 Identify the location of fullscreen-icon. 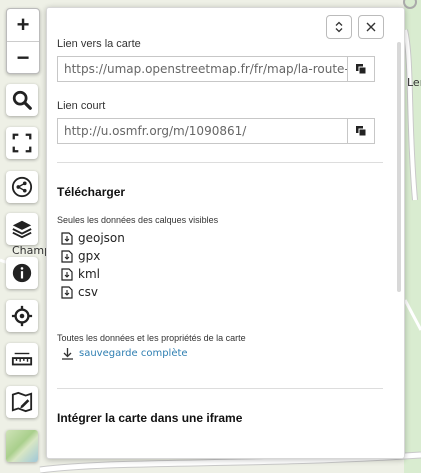
(22, 143).